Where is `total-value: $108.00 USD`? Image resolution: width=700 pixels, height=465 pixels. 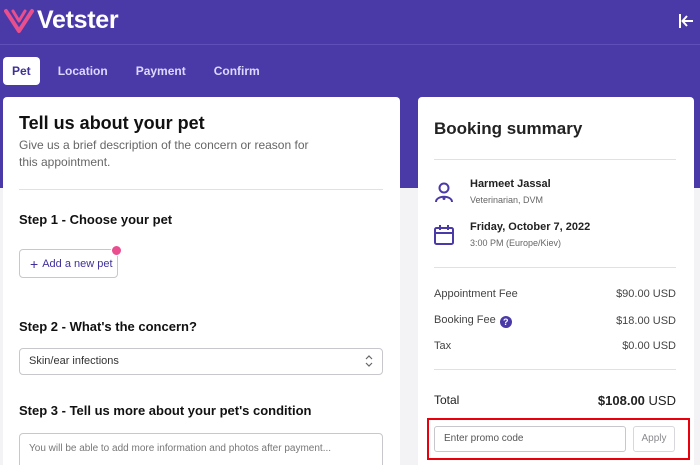
total-value: $108.00 USD is located at coordinates (637, 400).